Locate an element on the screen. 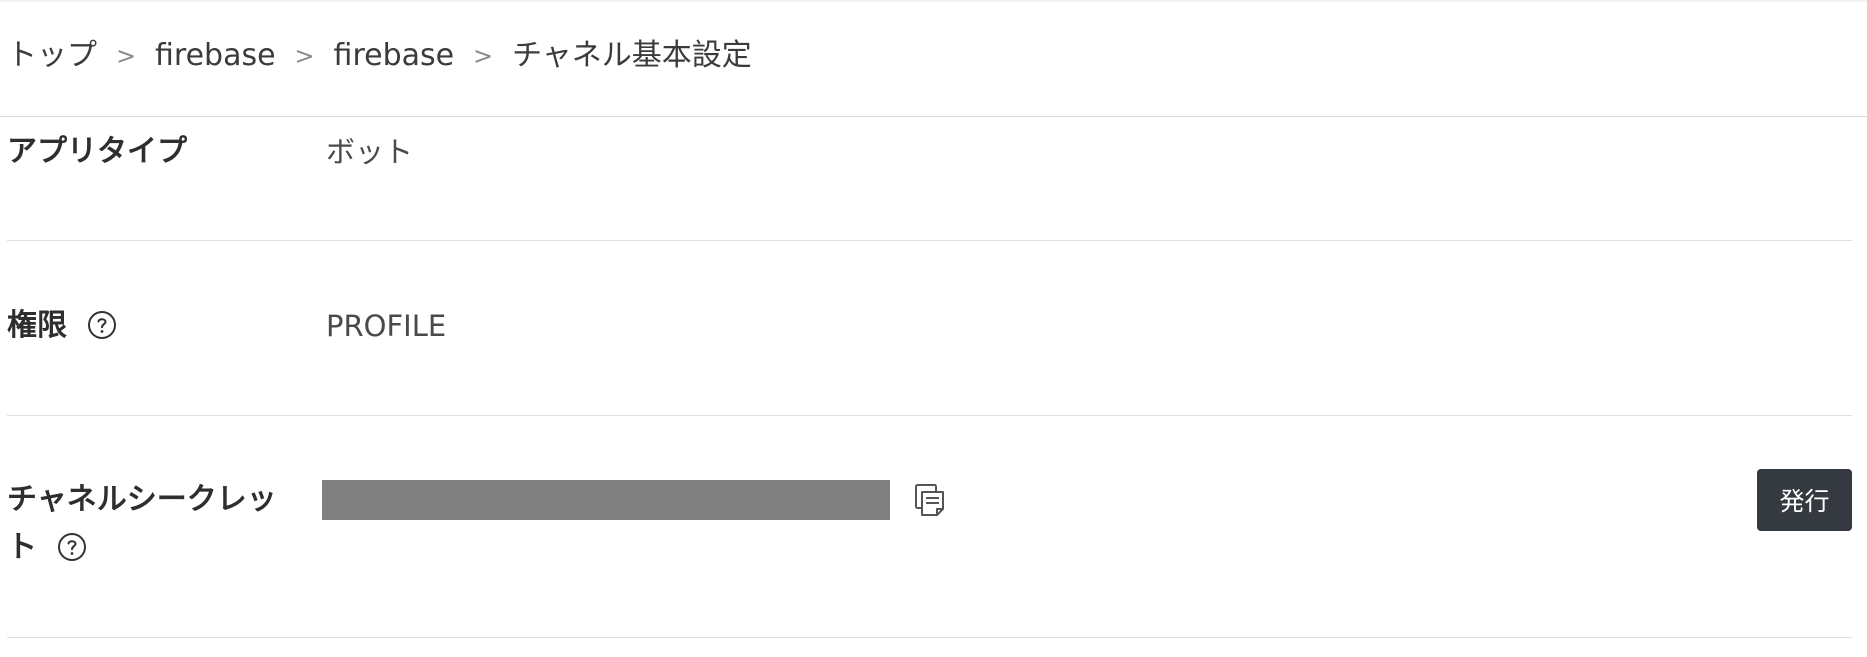 The height and width of the screenshot is (657, 1867). permission-value: PROFILE is located at coordinates (386, 326).